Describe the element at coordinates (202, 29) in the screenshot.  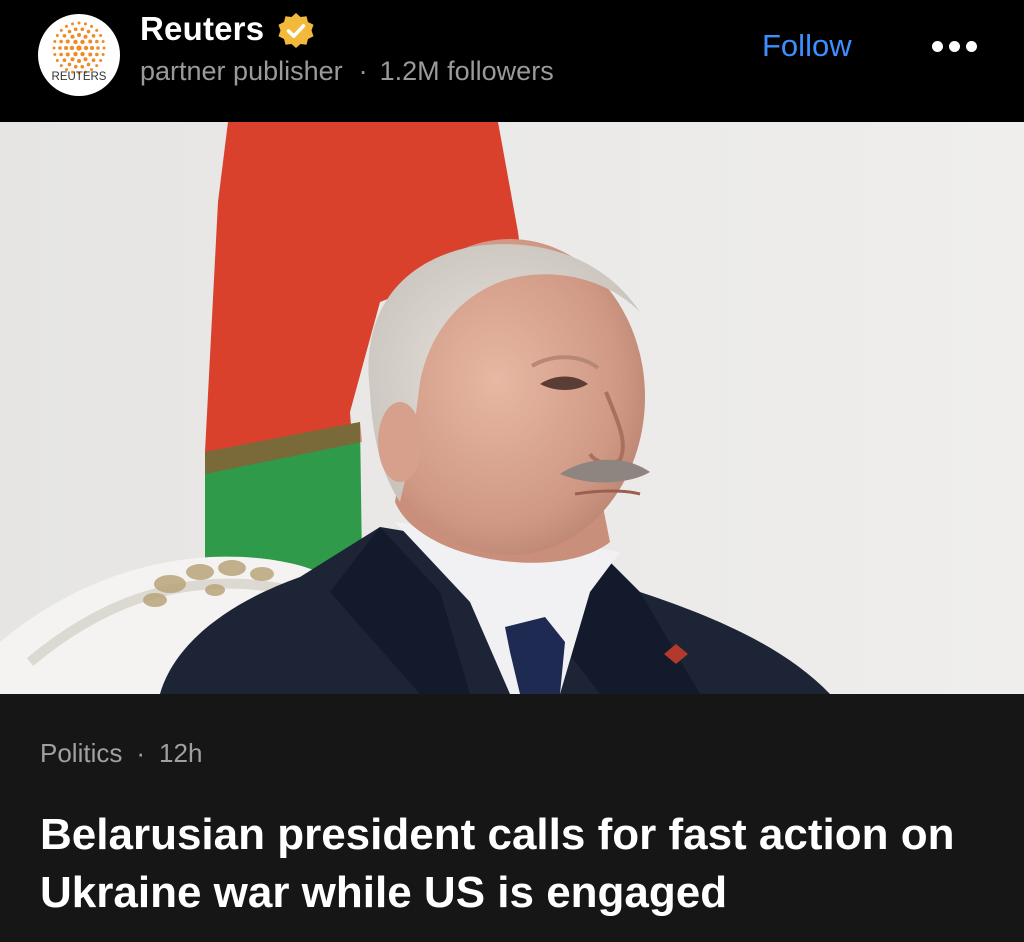
I see `publisher-name: Reuters` at that location.